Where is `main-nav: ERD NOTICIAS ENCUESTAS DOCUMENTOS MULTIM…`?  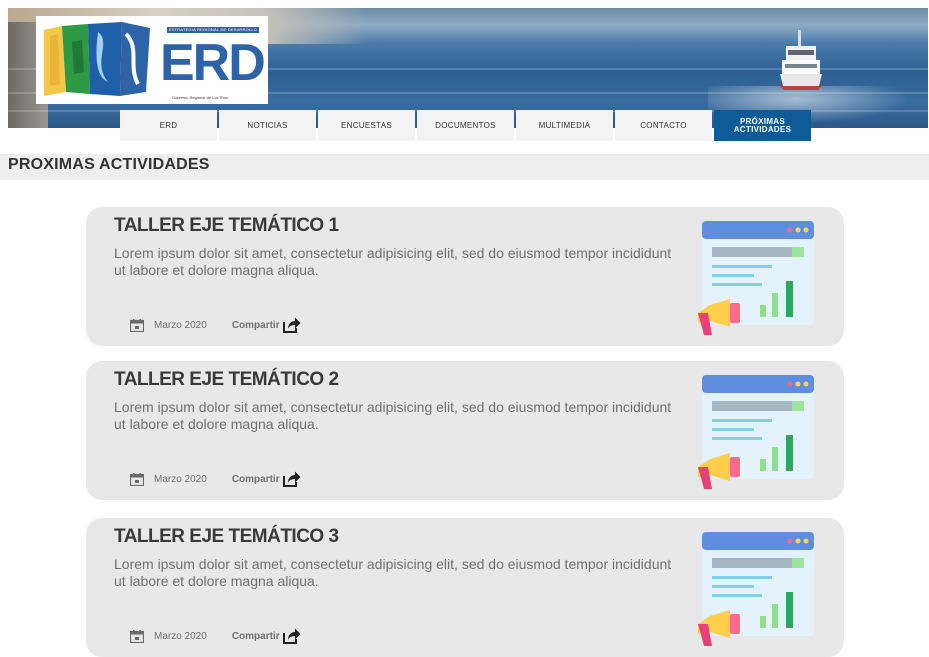 main-nav: ERD NOTICIAS ENCUESTAS DOCUMENTOS MULTIM… is located at coordinates (466, 125).